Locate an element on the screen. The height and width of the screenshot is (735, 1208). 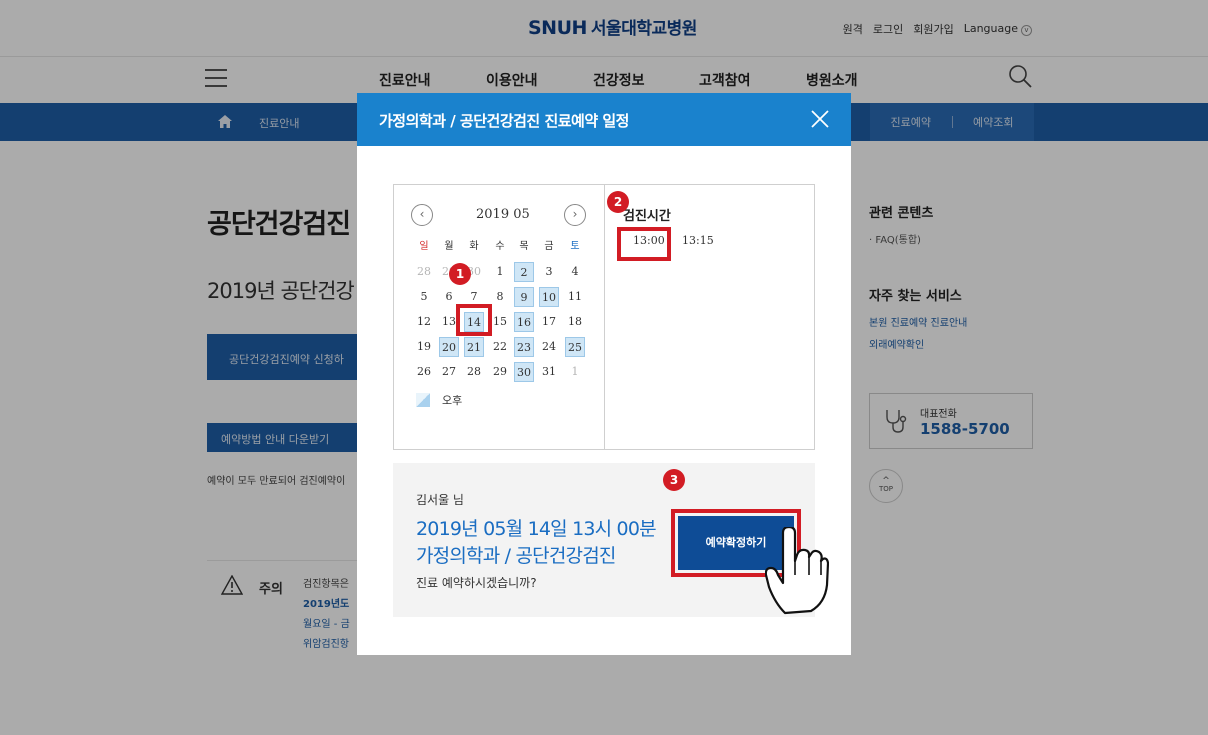
calendar-day-available: 30 is located at coordinates (524, 372).